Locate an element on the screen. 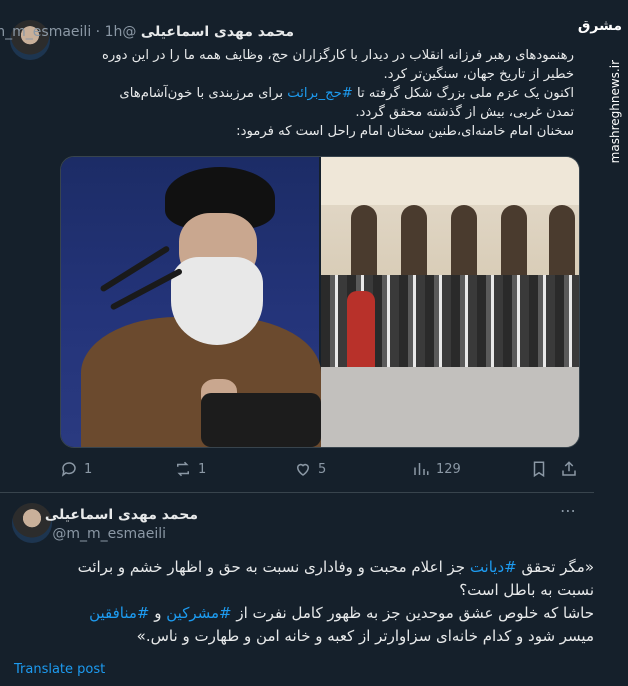 The height and width of the screenshot is (686, 628). reply-count: 1 is located at coordinates (88, 469).